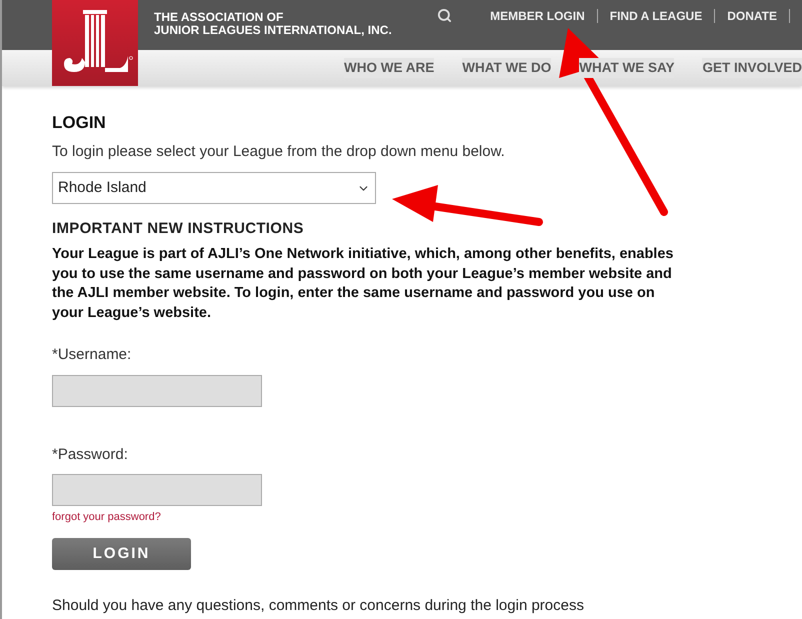  I want to click on league-select: Rhode Island, so click(214, 188).